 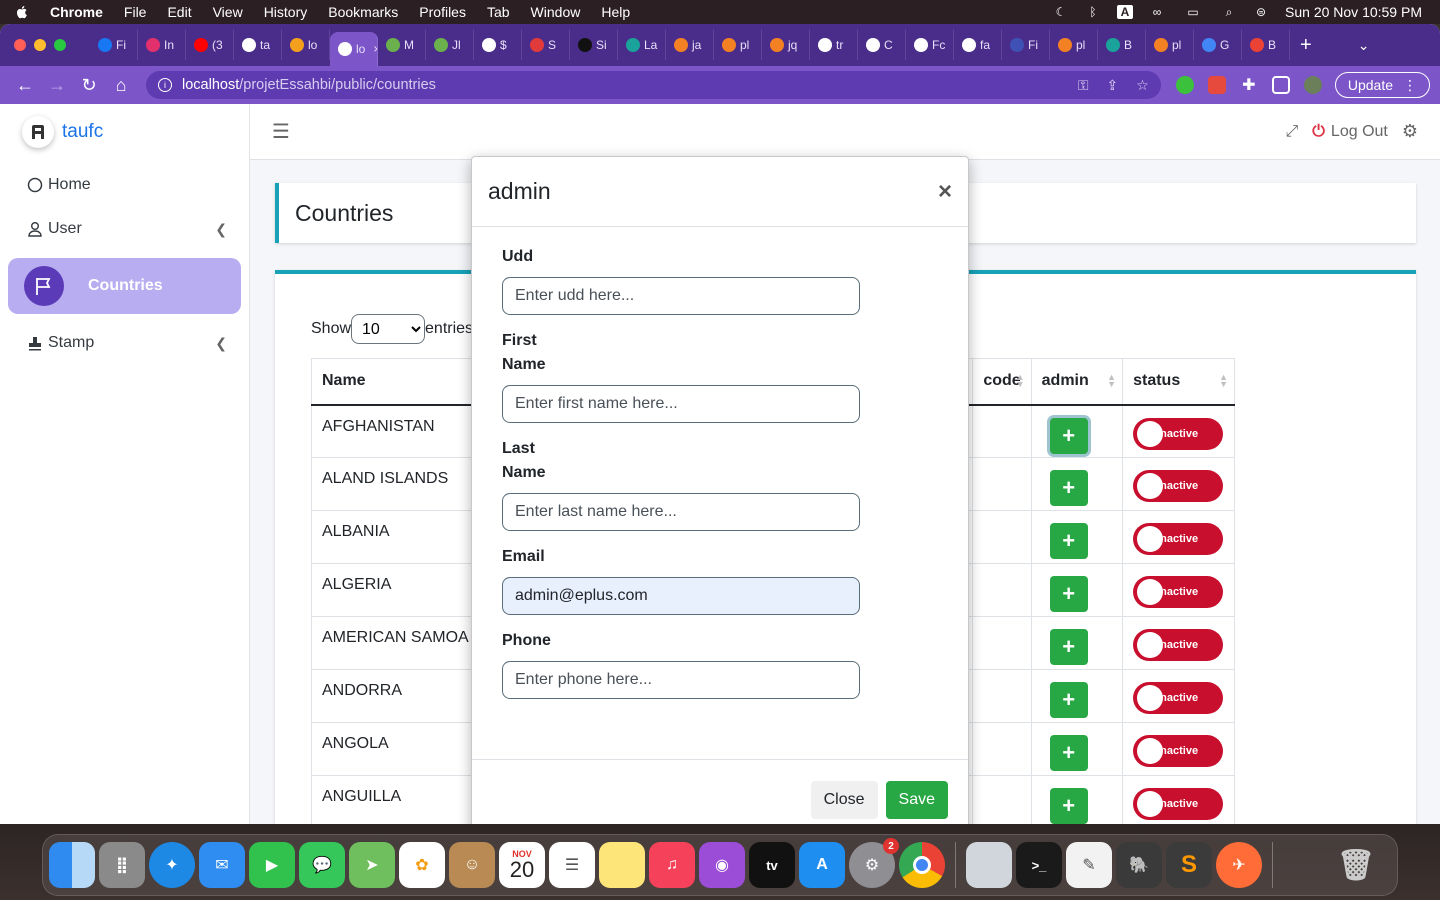 What do you see at coordinates (1356, 865) in the screenshot?
I see `trash-icon: 🗑` at bounding box center [1356, 865].